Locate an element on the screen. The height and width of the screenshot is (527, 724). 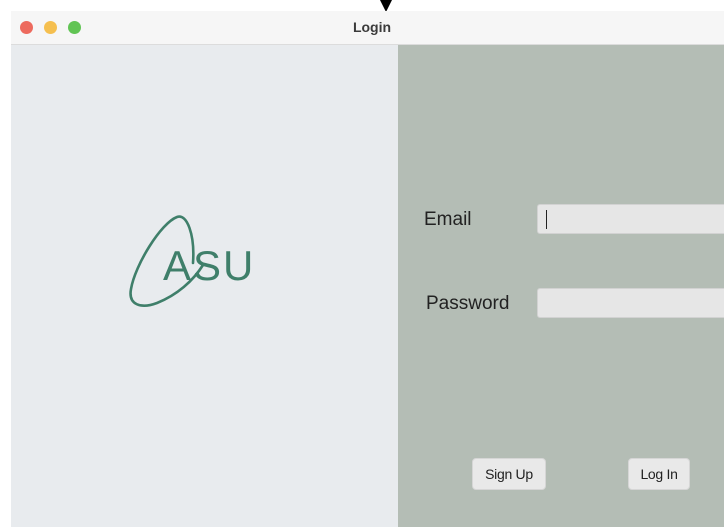
logo-text: ASU is located at coordinates (209, 265).